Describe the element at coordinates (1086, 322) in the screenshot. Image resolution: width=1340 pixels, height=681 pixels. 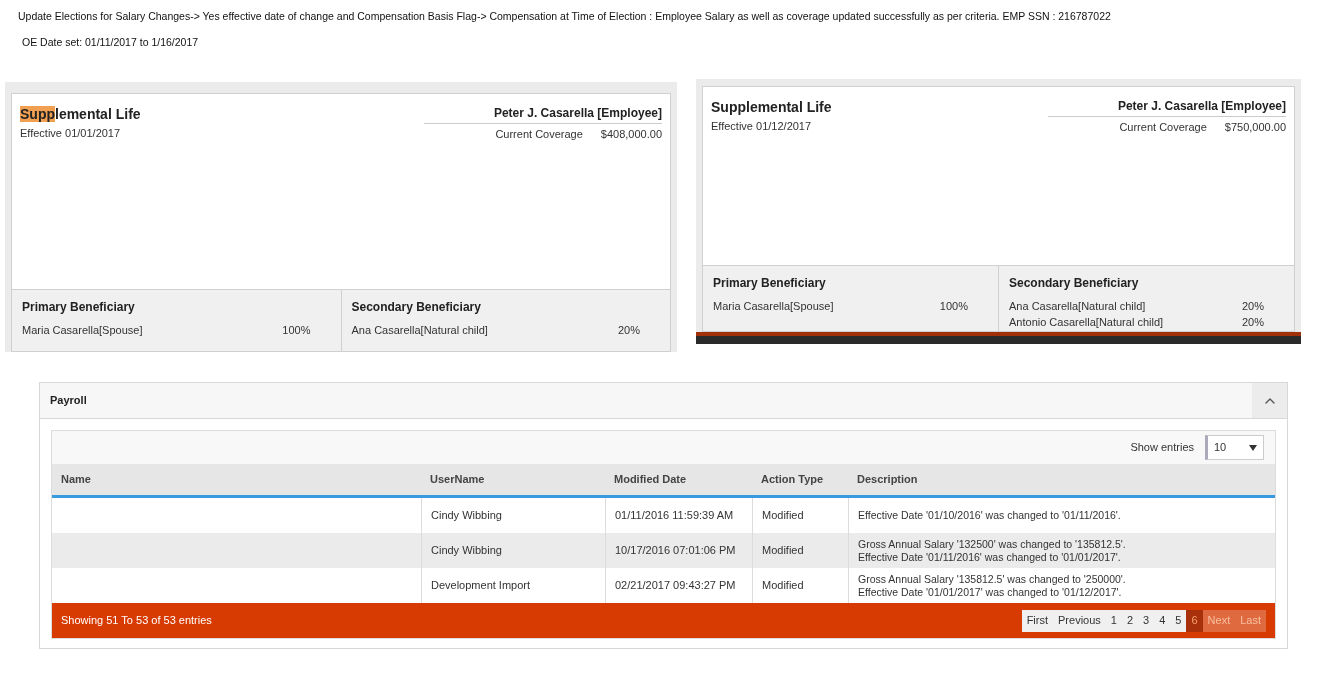
I see `beneficiary-name: Antonio Casarella[Natural child]` at that location.